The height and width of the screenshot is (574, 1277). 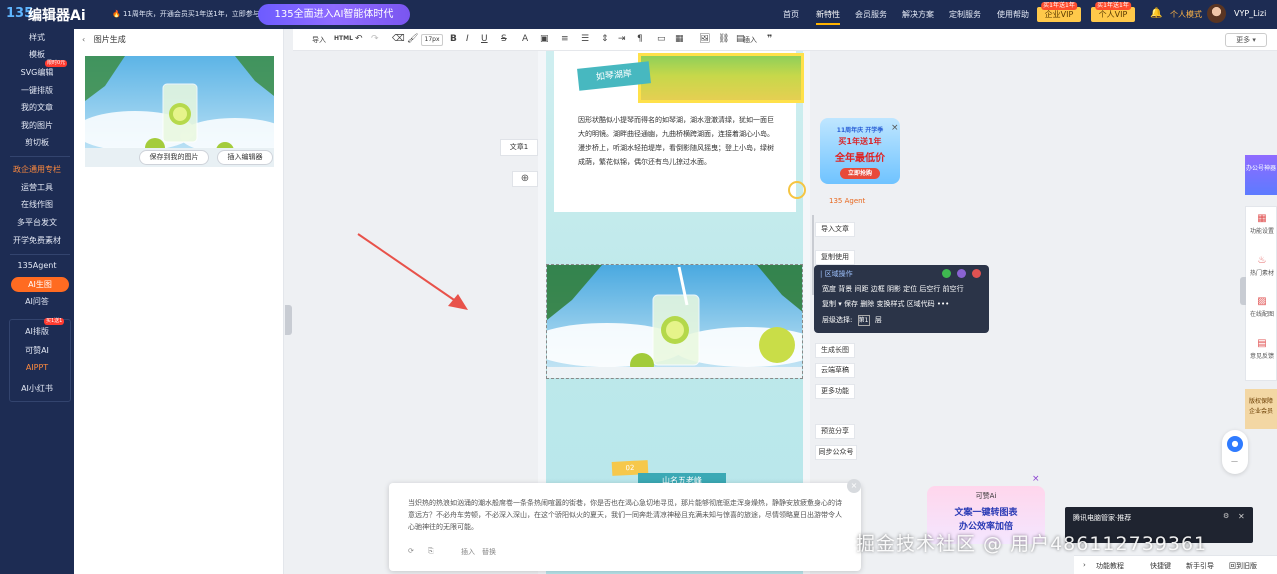 I want to click on add-document-icon: ⊕, so click(x=525, y=179).